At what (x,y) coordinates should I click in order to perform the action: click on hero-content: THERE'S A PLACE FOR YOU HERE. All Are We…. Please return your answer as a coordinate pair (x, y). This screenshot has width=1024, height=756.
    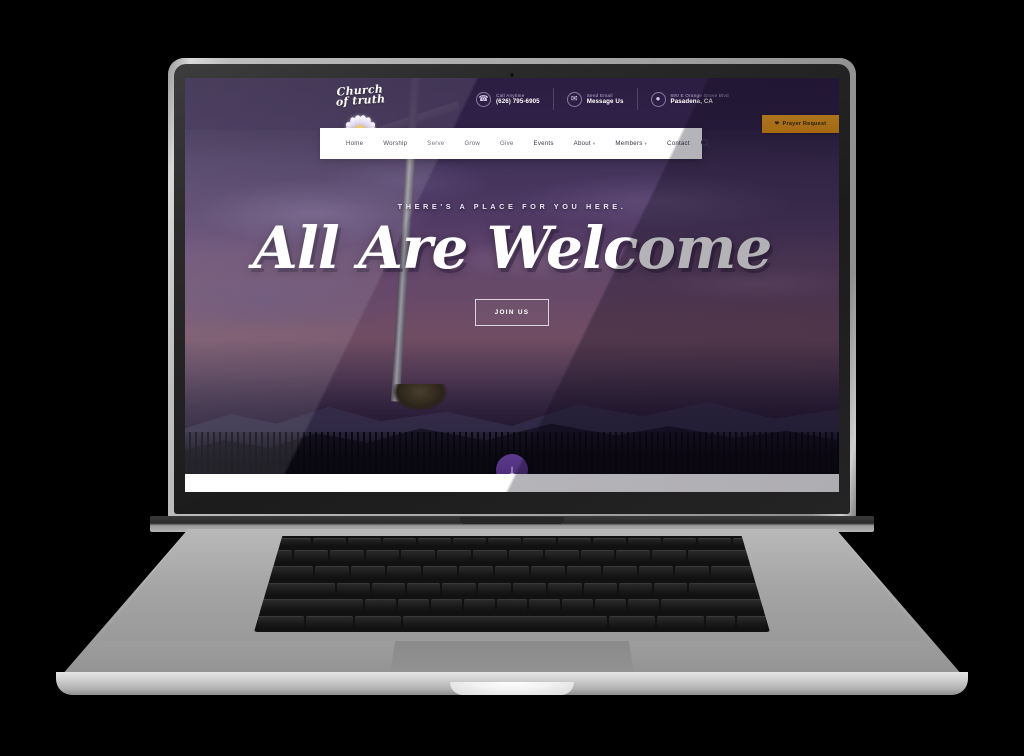
    Looking at the image, I should click on (512, 264).